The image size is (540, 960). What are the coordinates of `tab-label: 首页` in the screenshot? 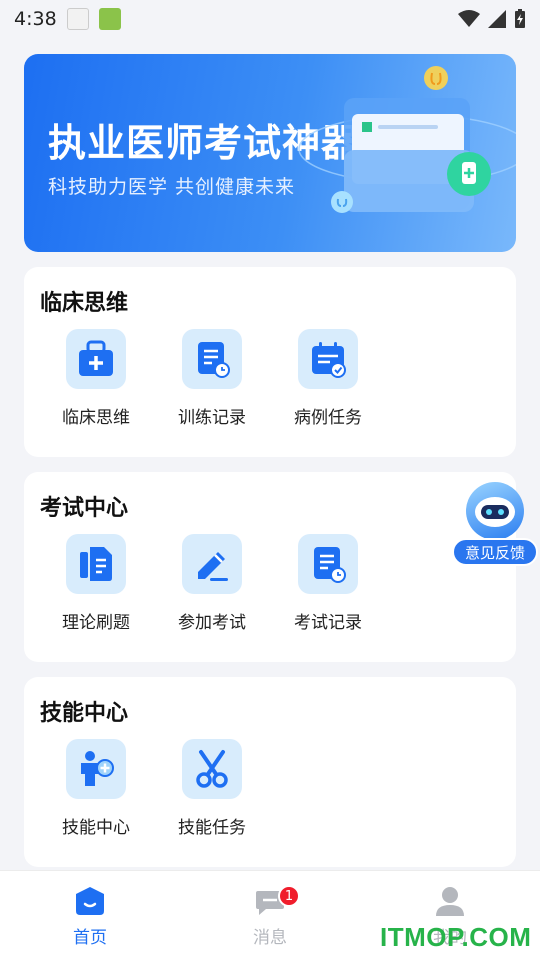 It's located at (90, 938).